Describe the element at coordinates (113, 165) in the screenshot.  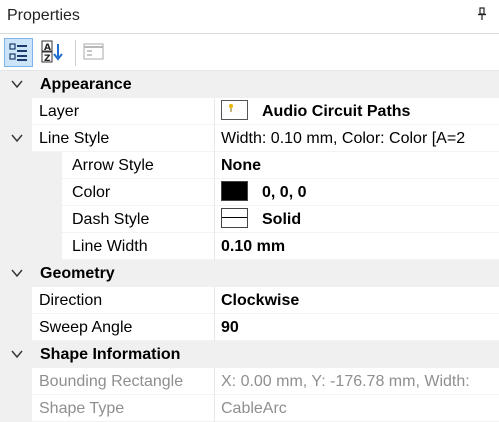
I see `property-name: Arrow Style` at that location.